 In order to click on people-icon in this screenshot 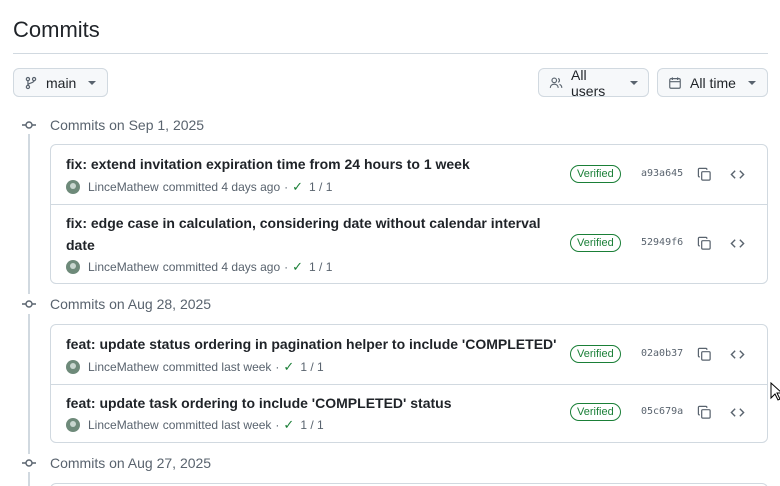, I will do `click(556, 83)`.